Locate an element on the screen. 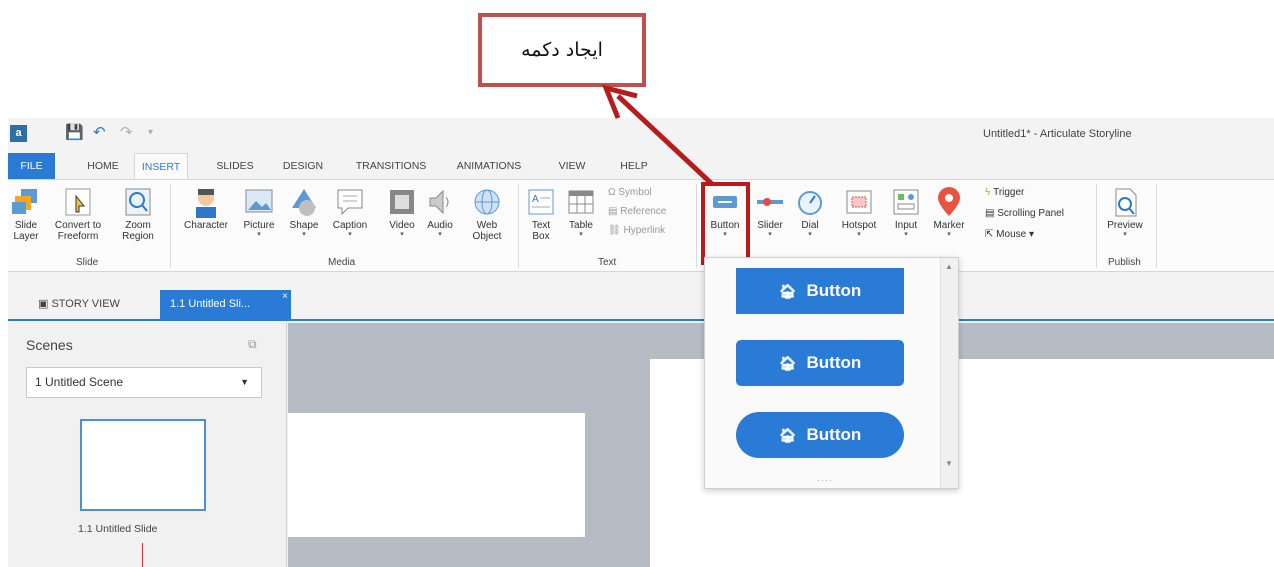 Image resolution: width=1274 pixels, height=567 pixels. trigger-button: ϟ Trigger is located at coordinates (1004, 193).